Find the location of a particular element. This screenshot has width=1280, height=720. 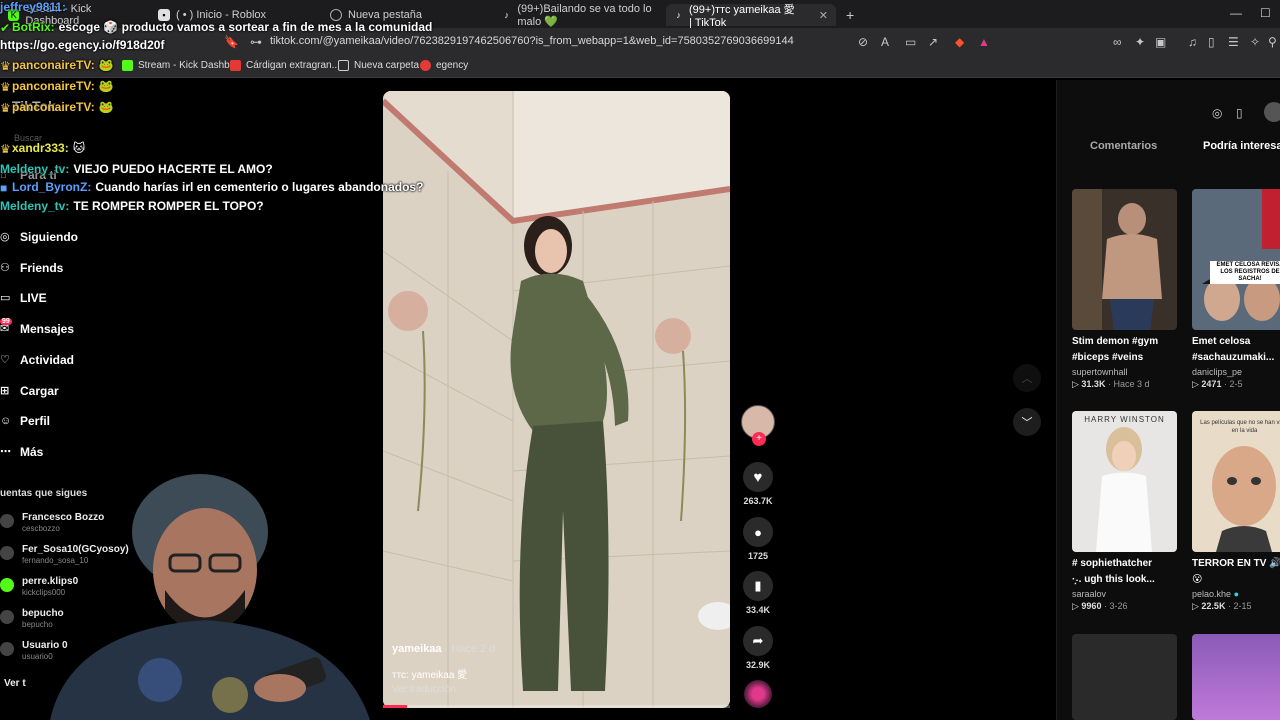

crown-badge-icon: ♛ is located at coordinates (5, 87).